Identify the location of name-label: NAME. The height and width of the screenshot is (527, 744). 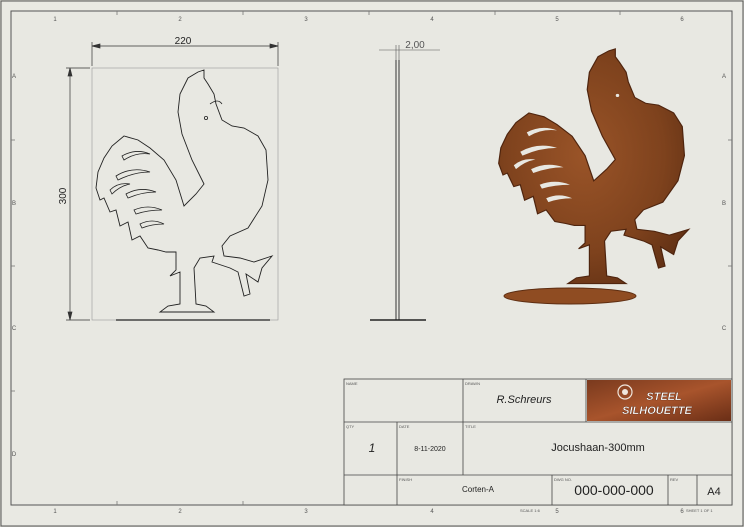
(352, 383).